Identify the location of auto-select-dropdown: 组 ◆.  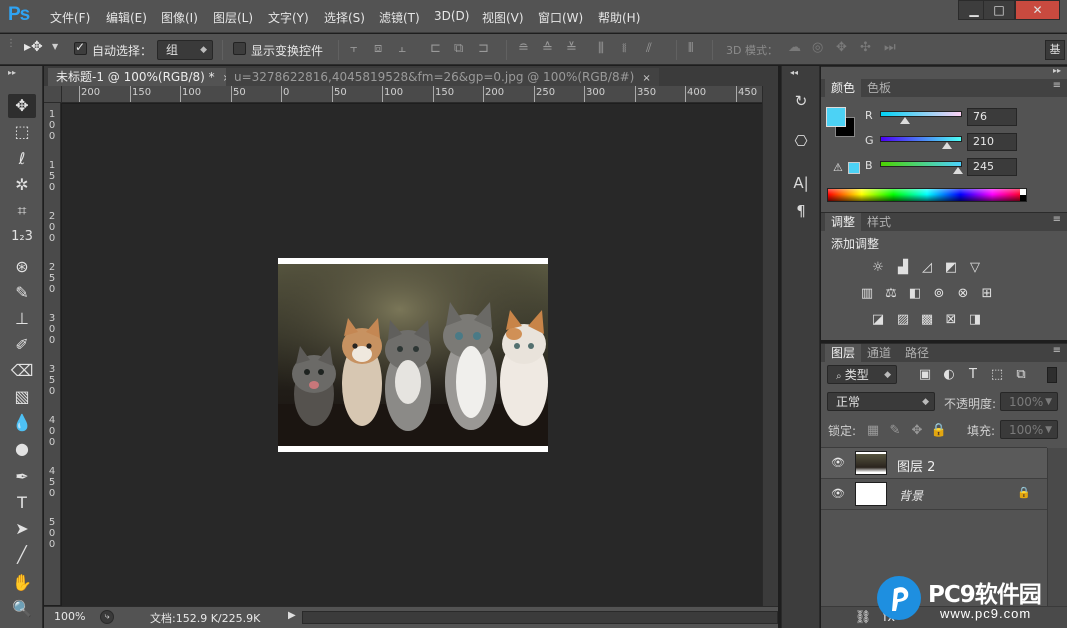
(185, 50).